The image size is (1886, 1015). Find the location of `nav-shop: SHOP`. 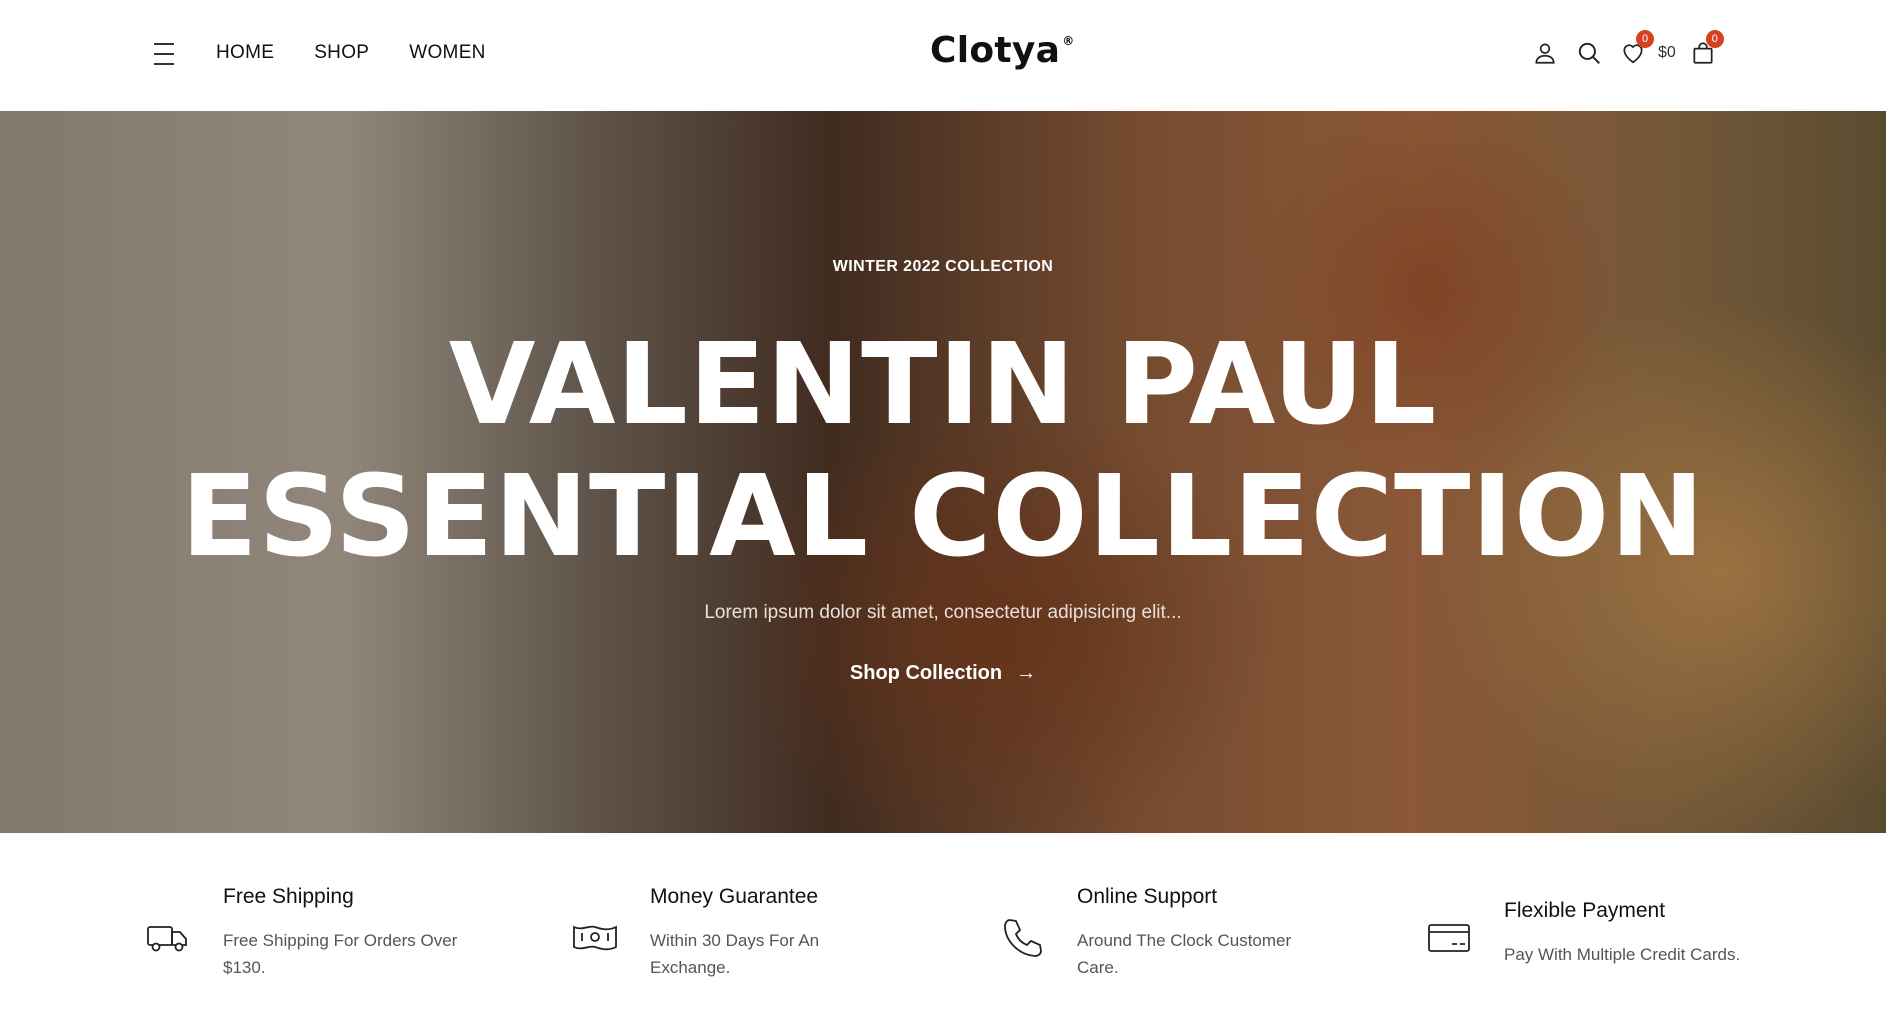

nav-shop: SHOP is located at coordinates (341, 53).